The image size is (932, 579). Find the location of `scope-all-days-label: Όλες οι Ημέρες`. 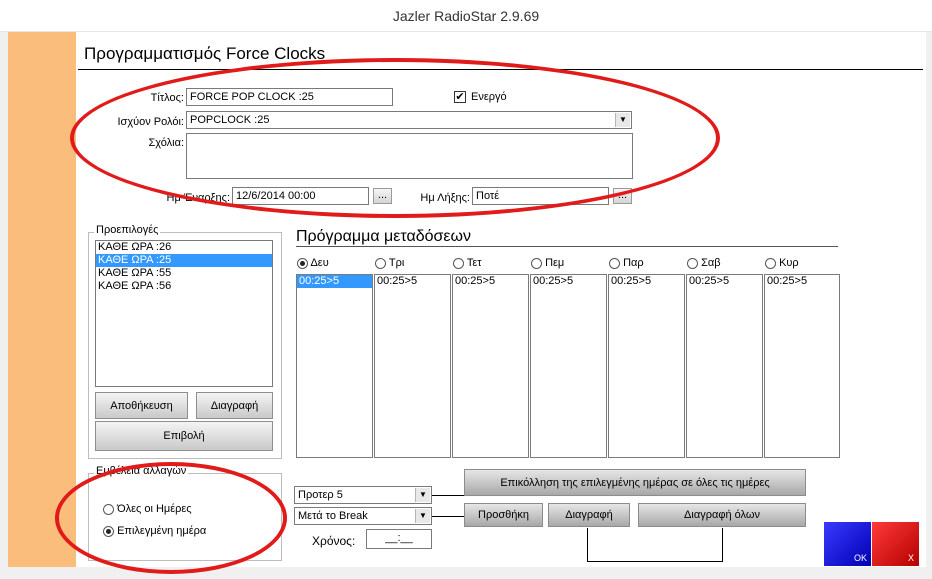

scope-all-days-label: Όλες οι Ημέρες is located at coordinates (154, 509).